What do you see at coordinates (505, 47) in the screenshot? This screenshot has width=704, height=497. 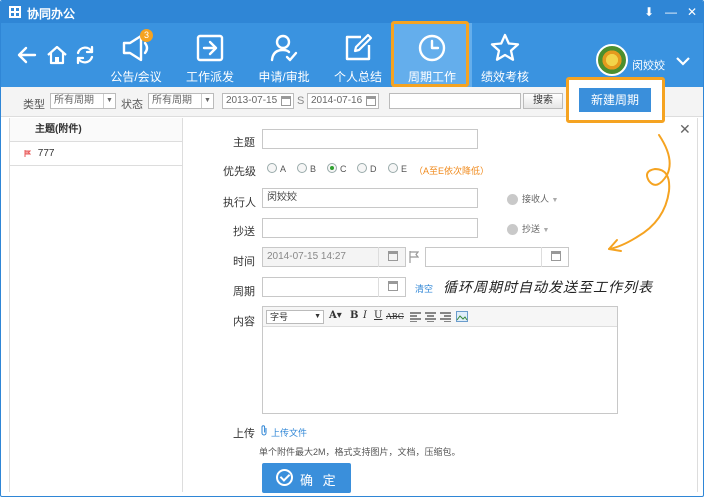 I see `star-icon` at bounding box center [505, 47].